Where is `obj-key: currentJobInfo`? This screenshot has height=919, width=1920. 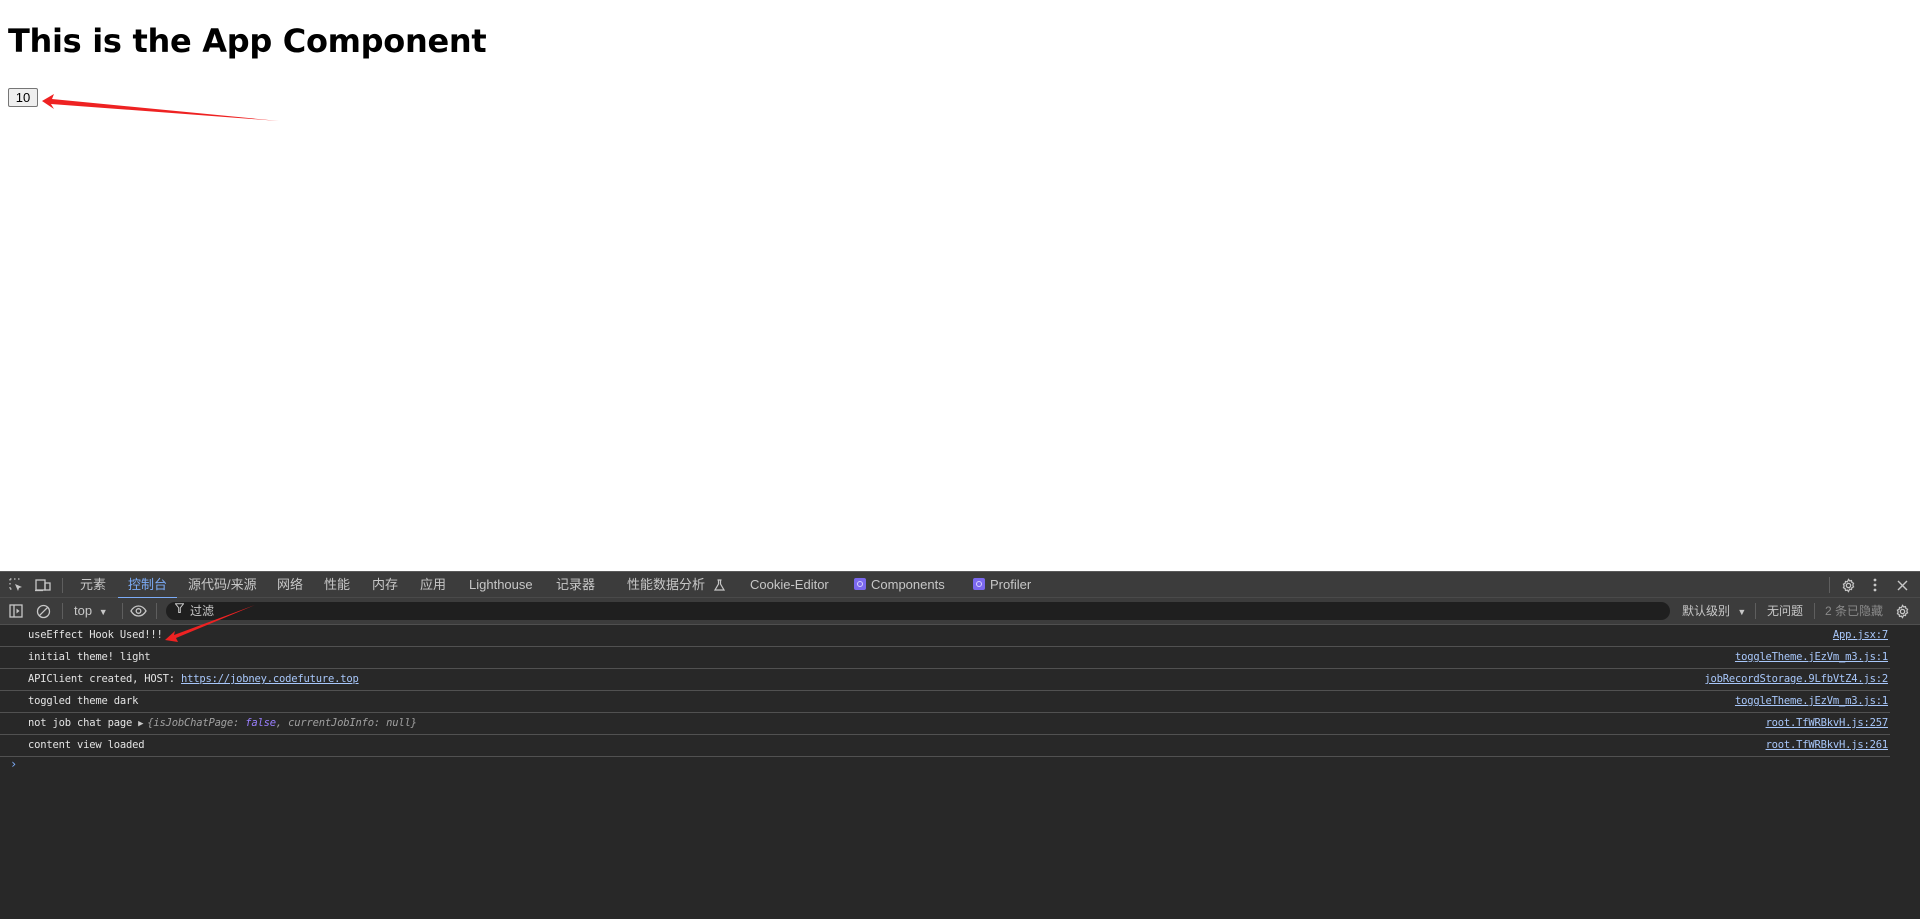
obj-key: currentJobInfo is located at coordinates (331, 723).